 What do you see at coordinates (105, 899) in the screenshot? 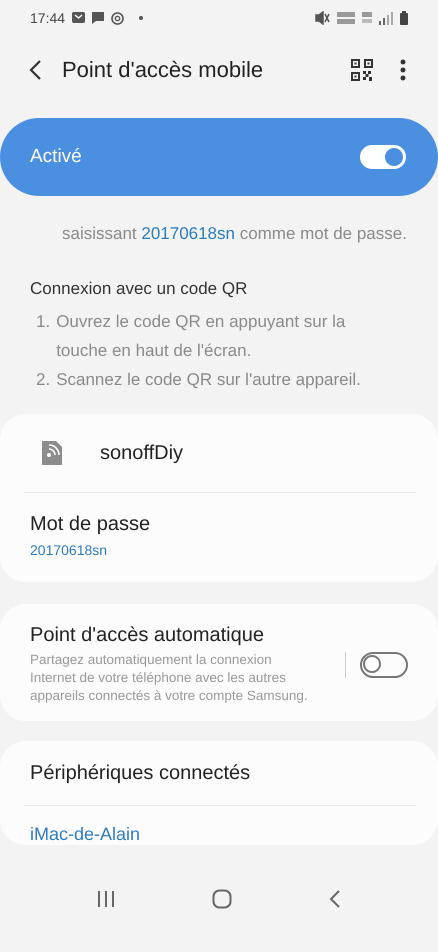
I see `recent-apps-button` at bounding box center [105, 899].